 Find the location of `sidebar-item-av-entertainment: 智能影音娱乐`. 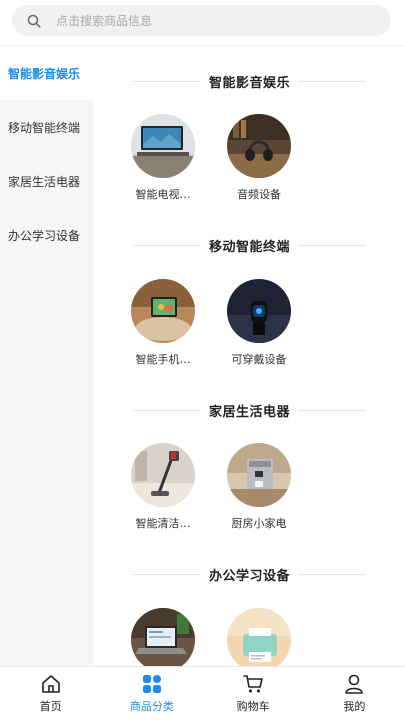

sidebar-item-av-entertainment: 智能影音娱乐 is located at coordinates (47, 73).